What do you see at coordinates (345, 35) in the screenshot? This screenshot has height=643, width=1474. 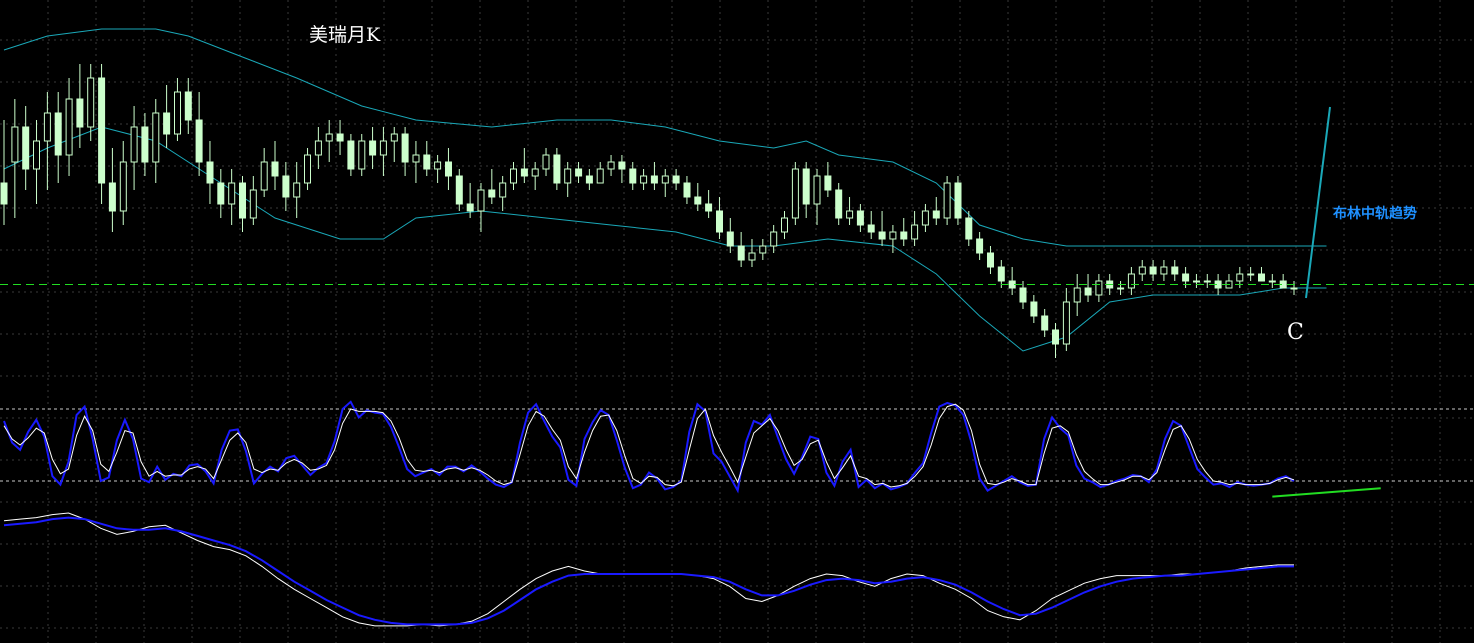 I see `chart-title: 美瑞月K` at bounding box center [345, 35].